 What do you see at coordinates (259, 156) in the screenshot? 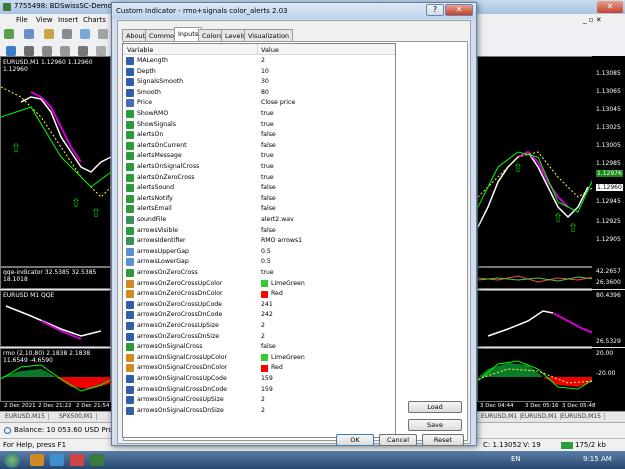
I see `input-row: alertsMessage true` at bounding box center [259, 156].